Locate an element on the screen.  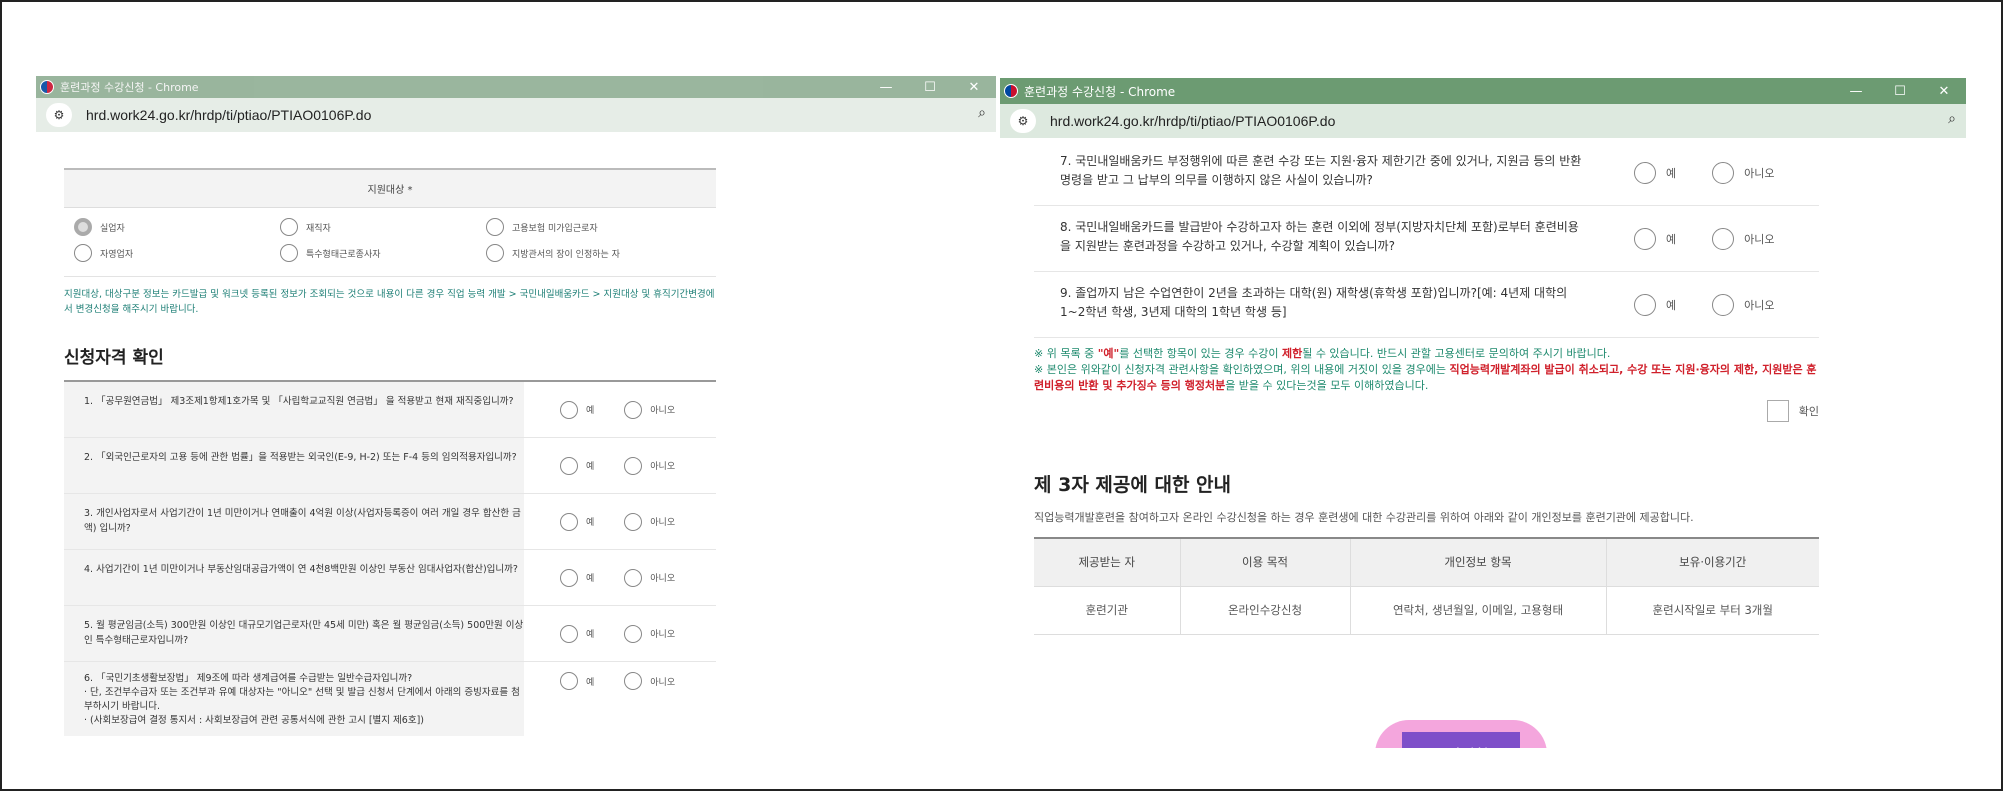
confirm-checkbox-group: 확인 is located at coordinates (1426, 411).